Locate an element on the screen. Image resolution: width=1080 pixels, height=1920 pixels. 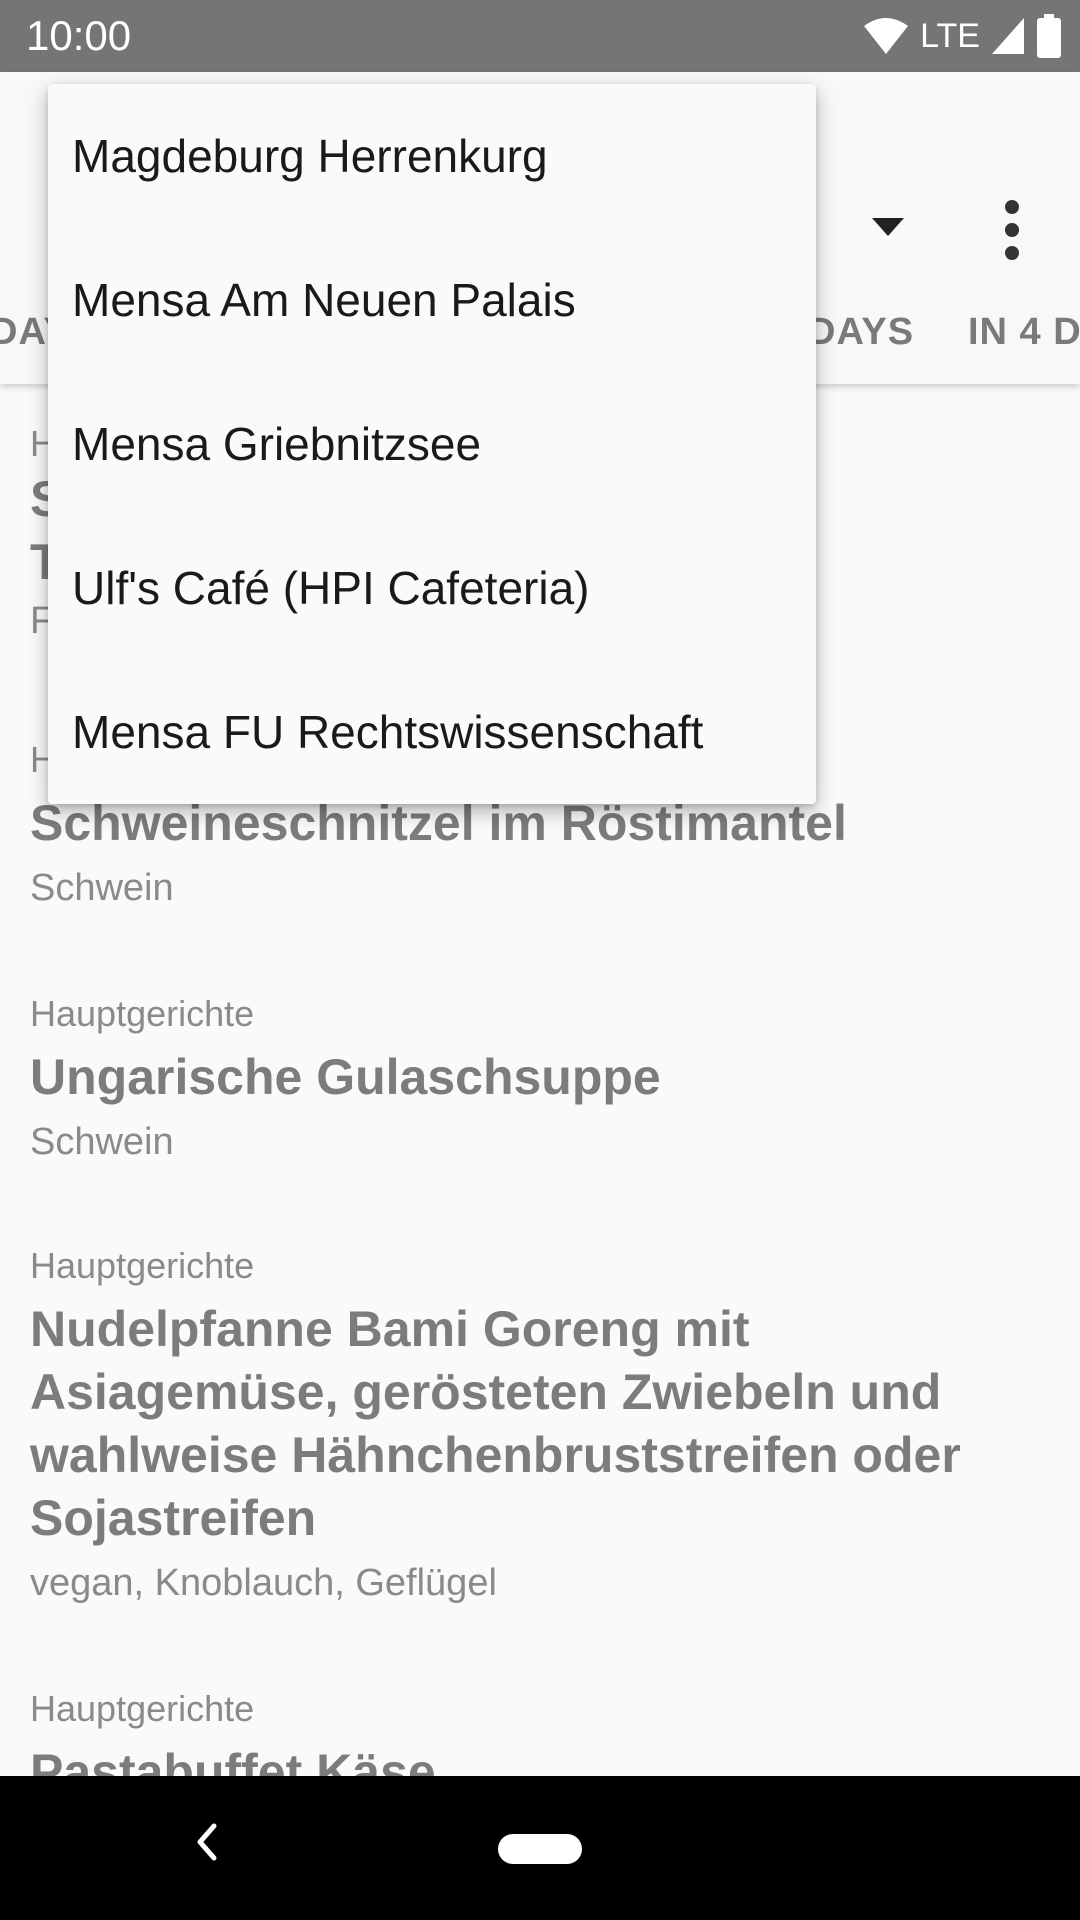
back-icon is located at coordinates (206, 1842).